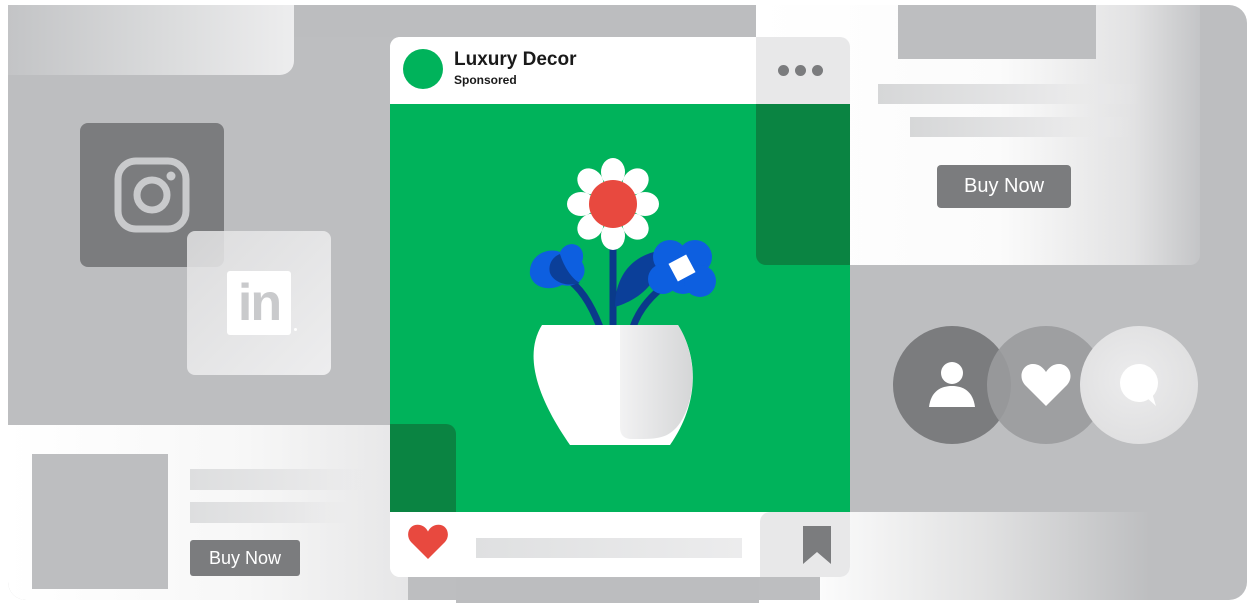 The height and width of the screenshot is (603, 1255). What do you see at coordinates (152, 195) in the screenshot?
I see `instagram-icon` at bounding box center [152, 195].